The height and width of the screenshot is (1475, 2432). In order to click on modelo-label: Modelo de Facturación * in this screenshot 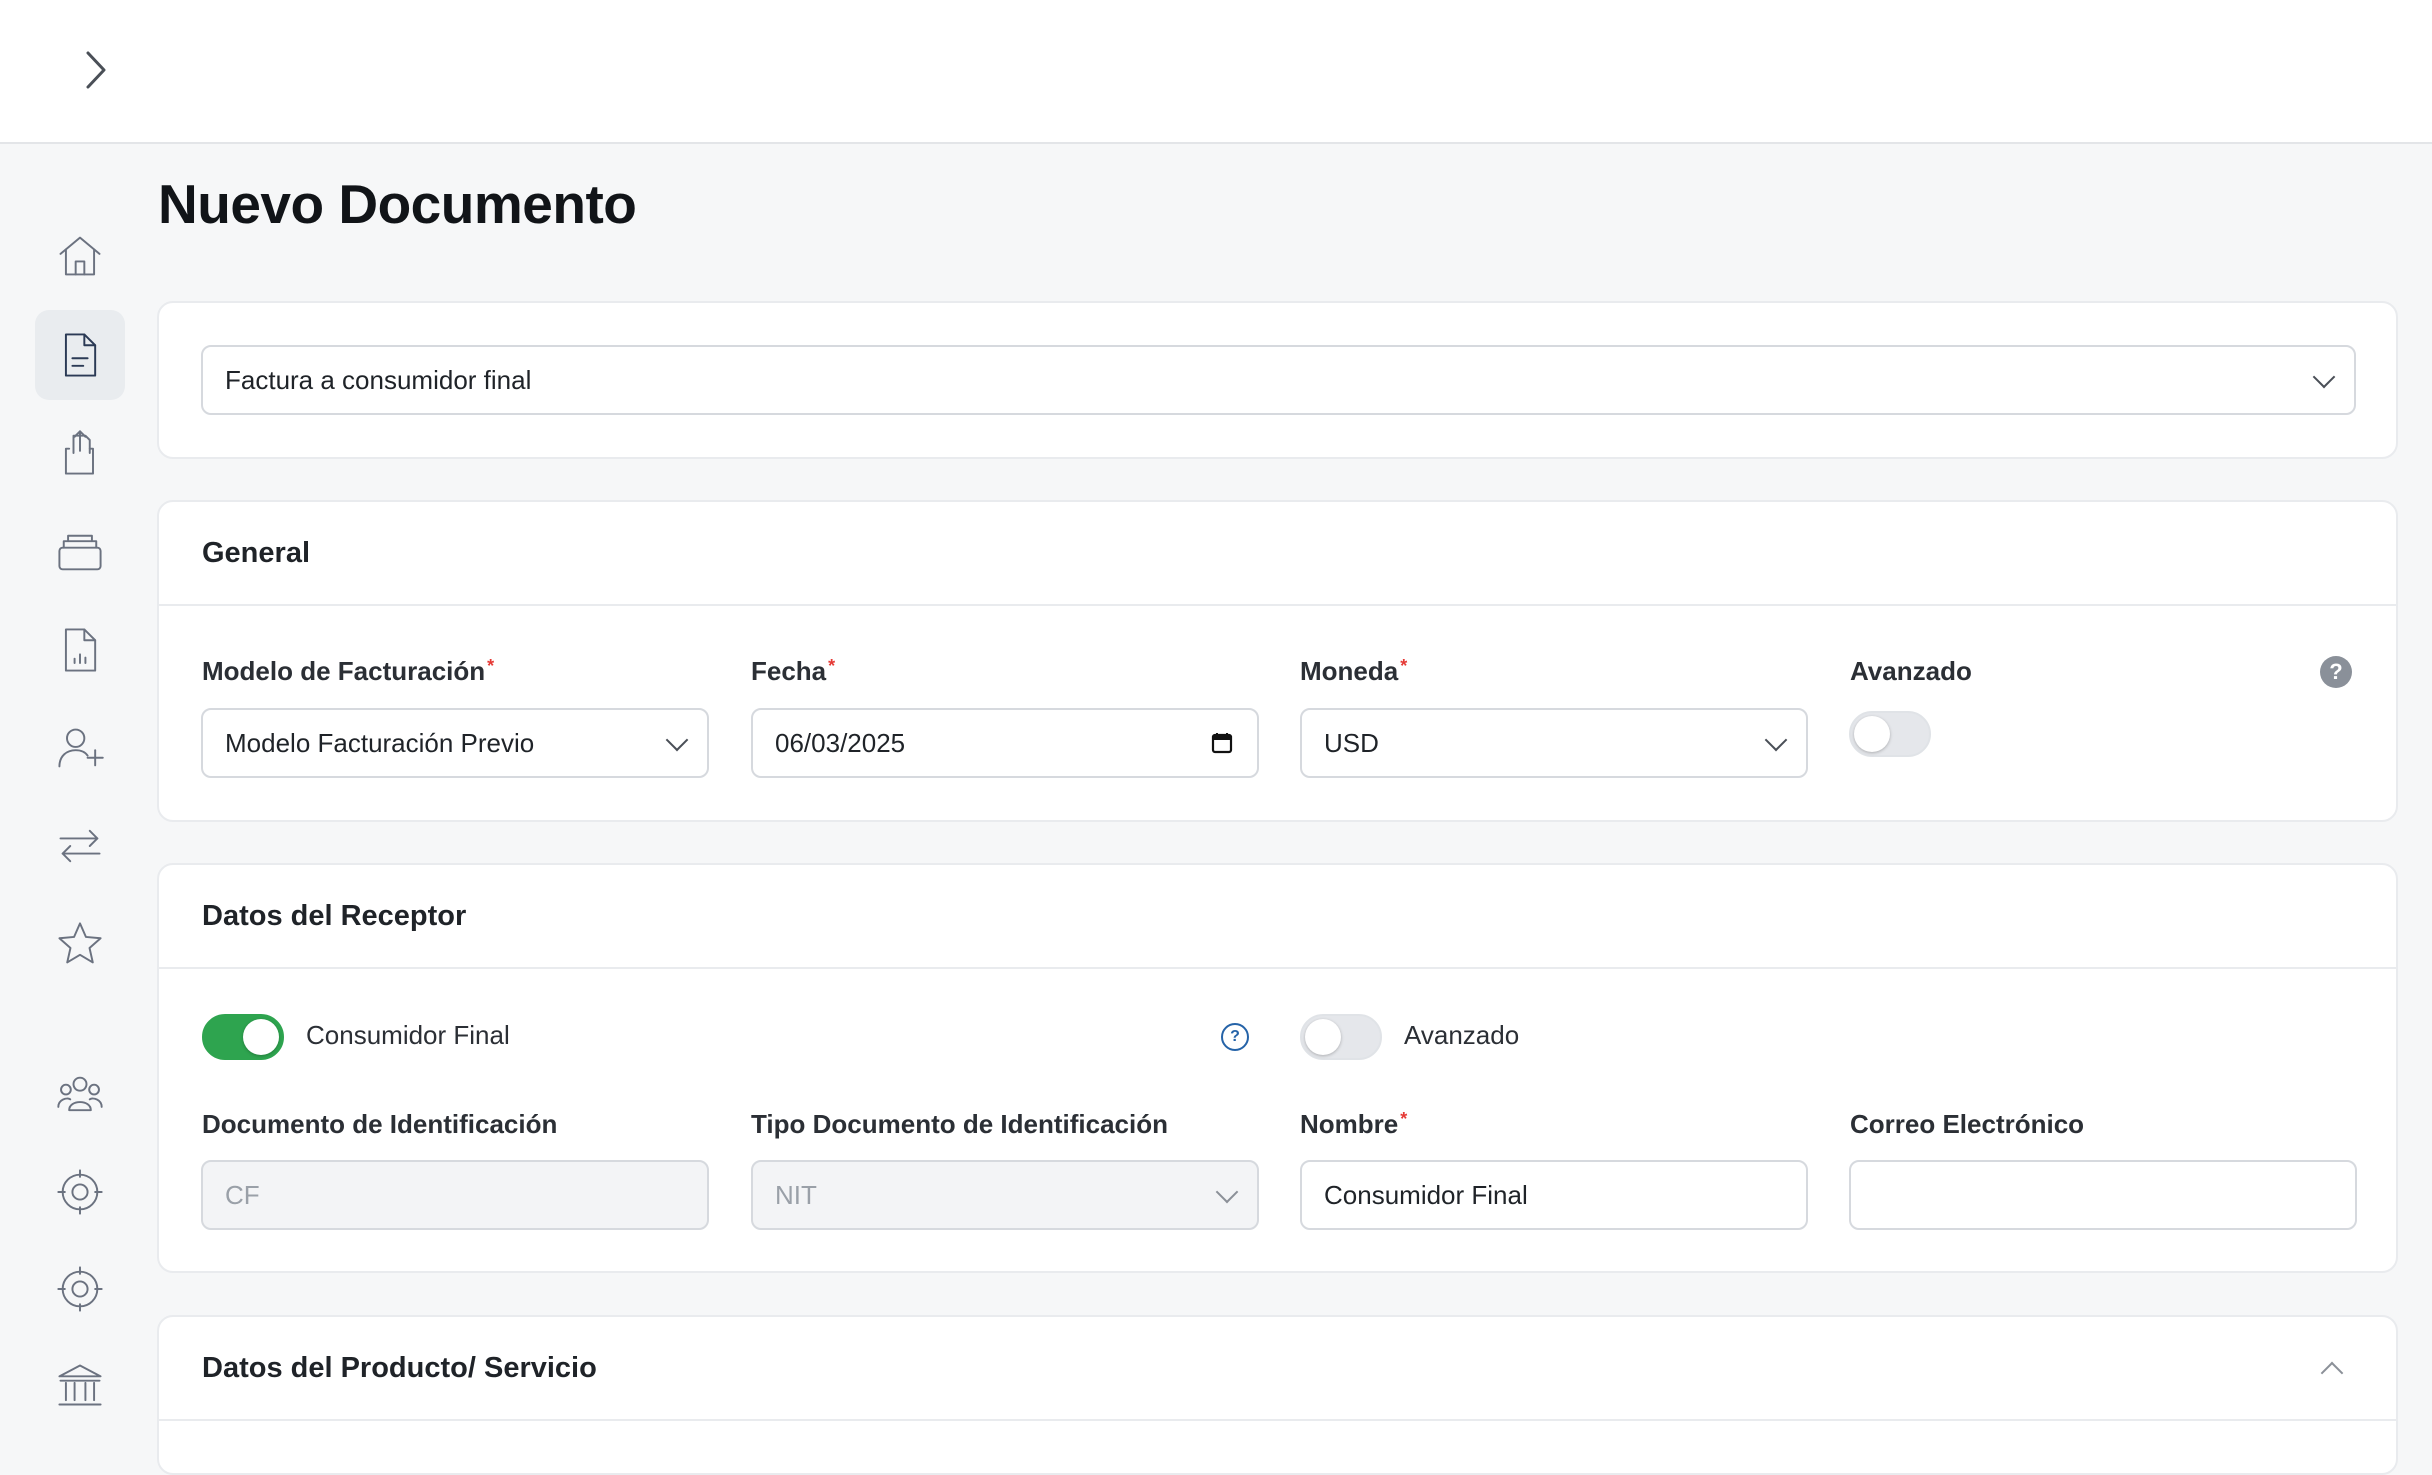, I will do `click(348, 671)`.